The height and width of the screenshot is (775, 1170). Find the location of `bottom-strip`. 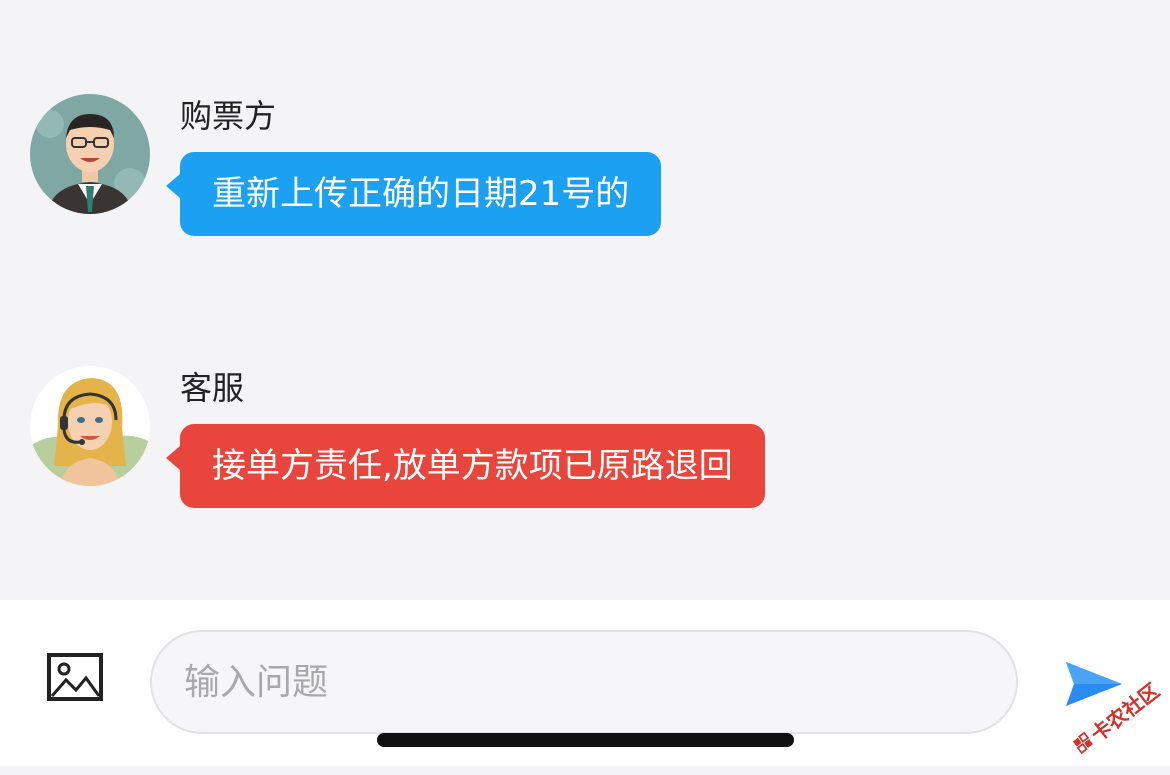

bottom-strip is located at coordinates (585, 769).